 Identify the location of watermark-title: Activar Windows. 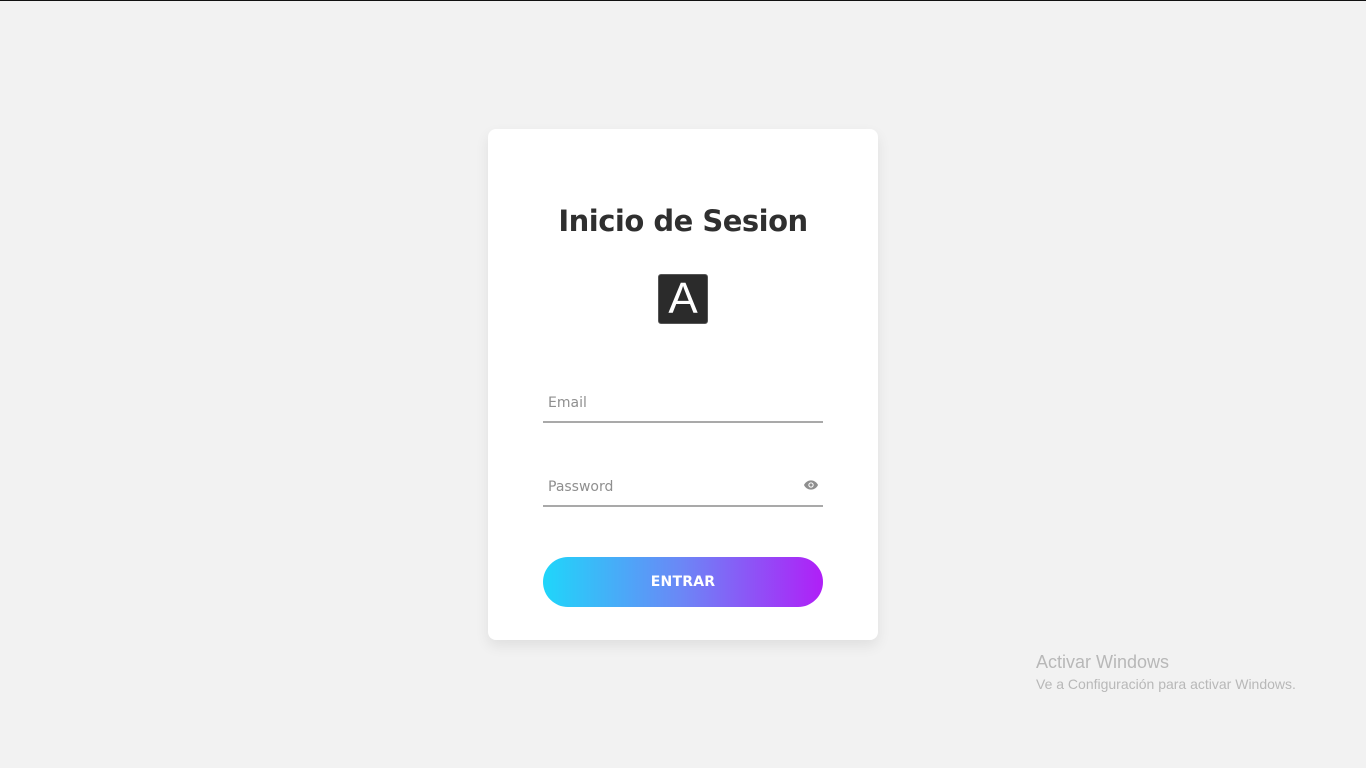
(1103, 662).